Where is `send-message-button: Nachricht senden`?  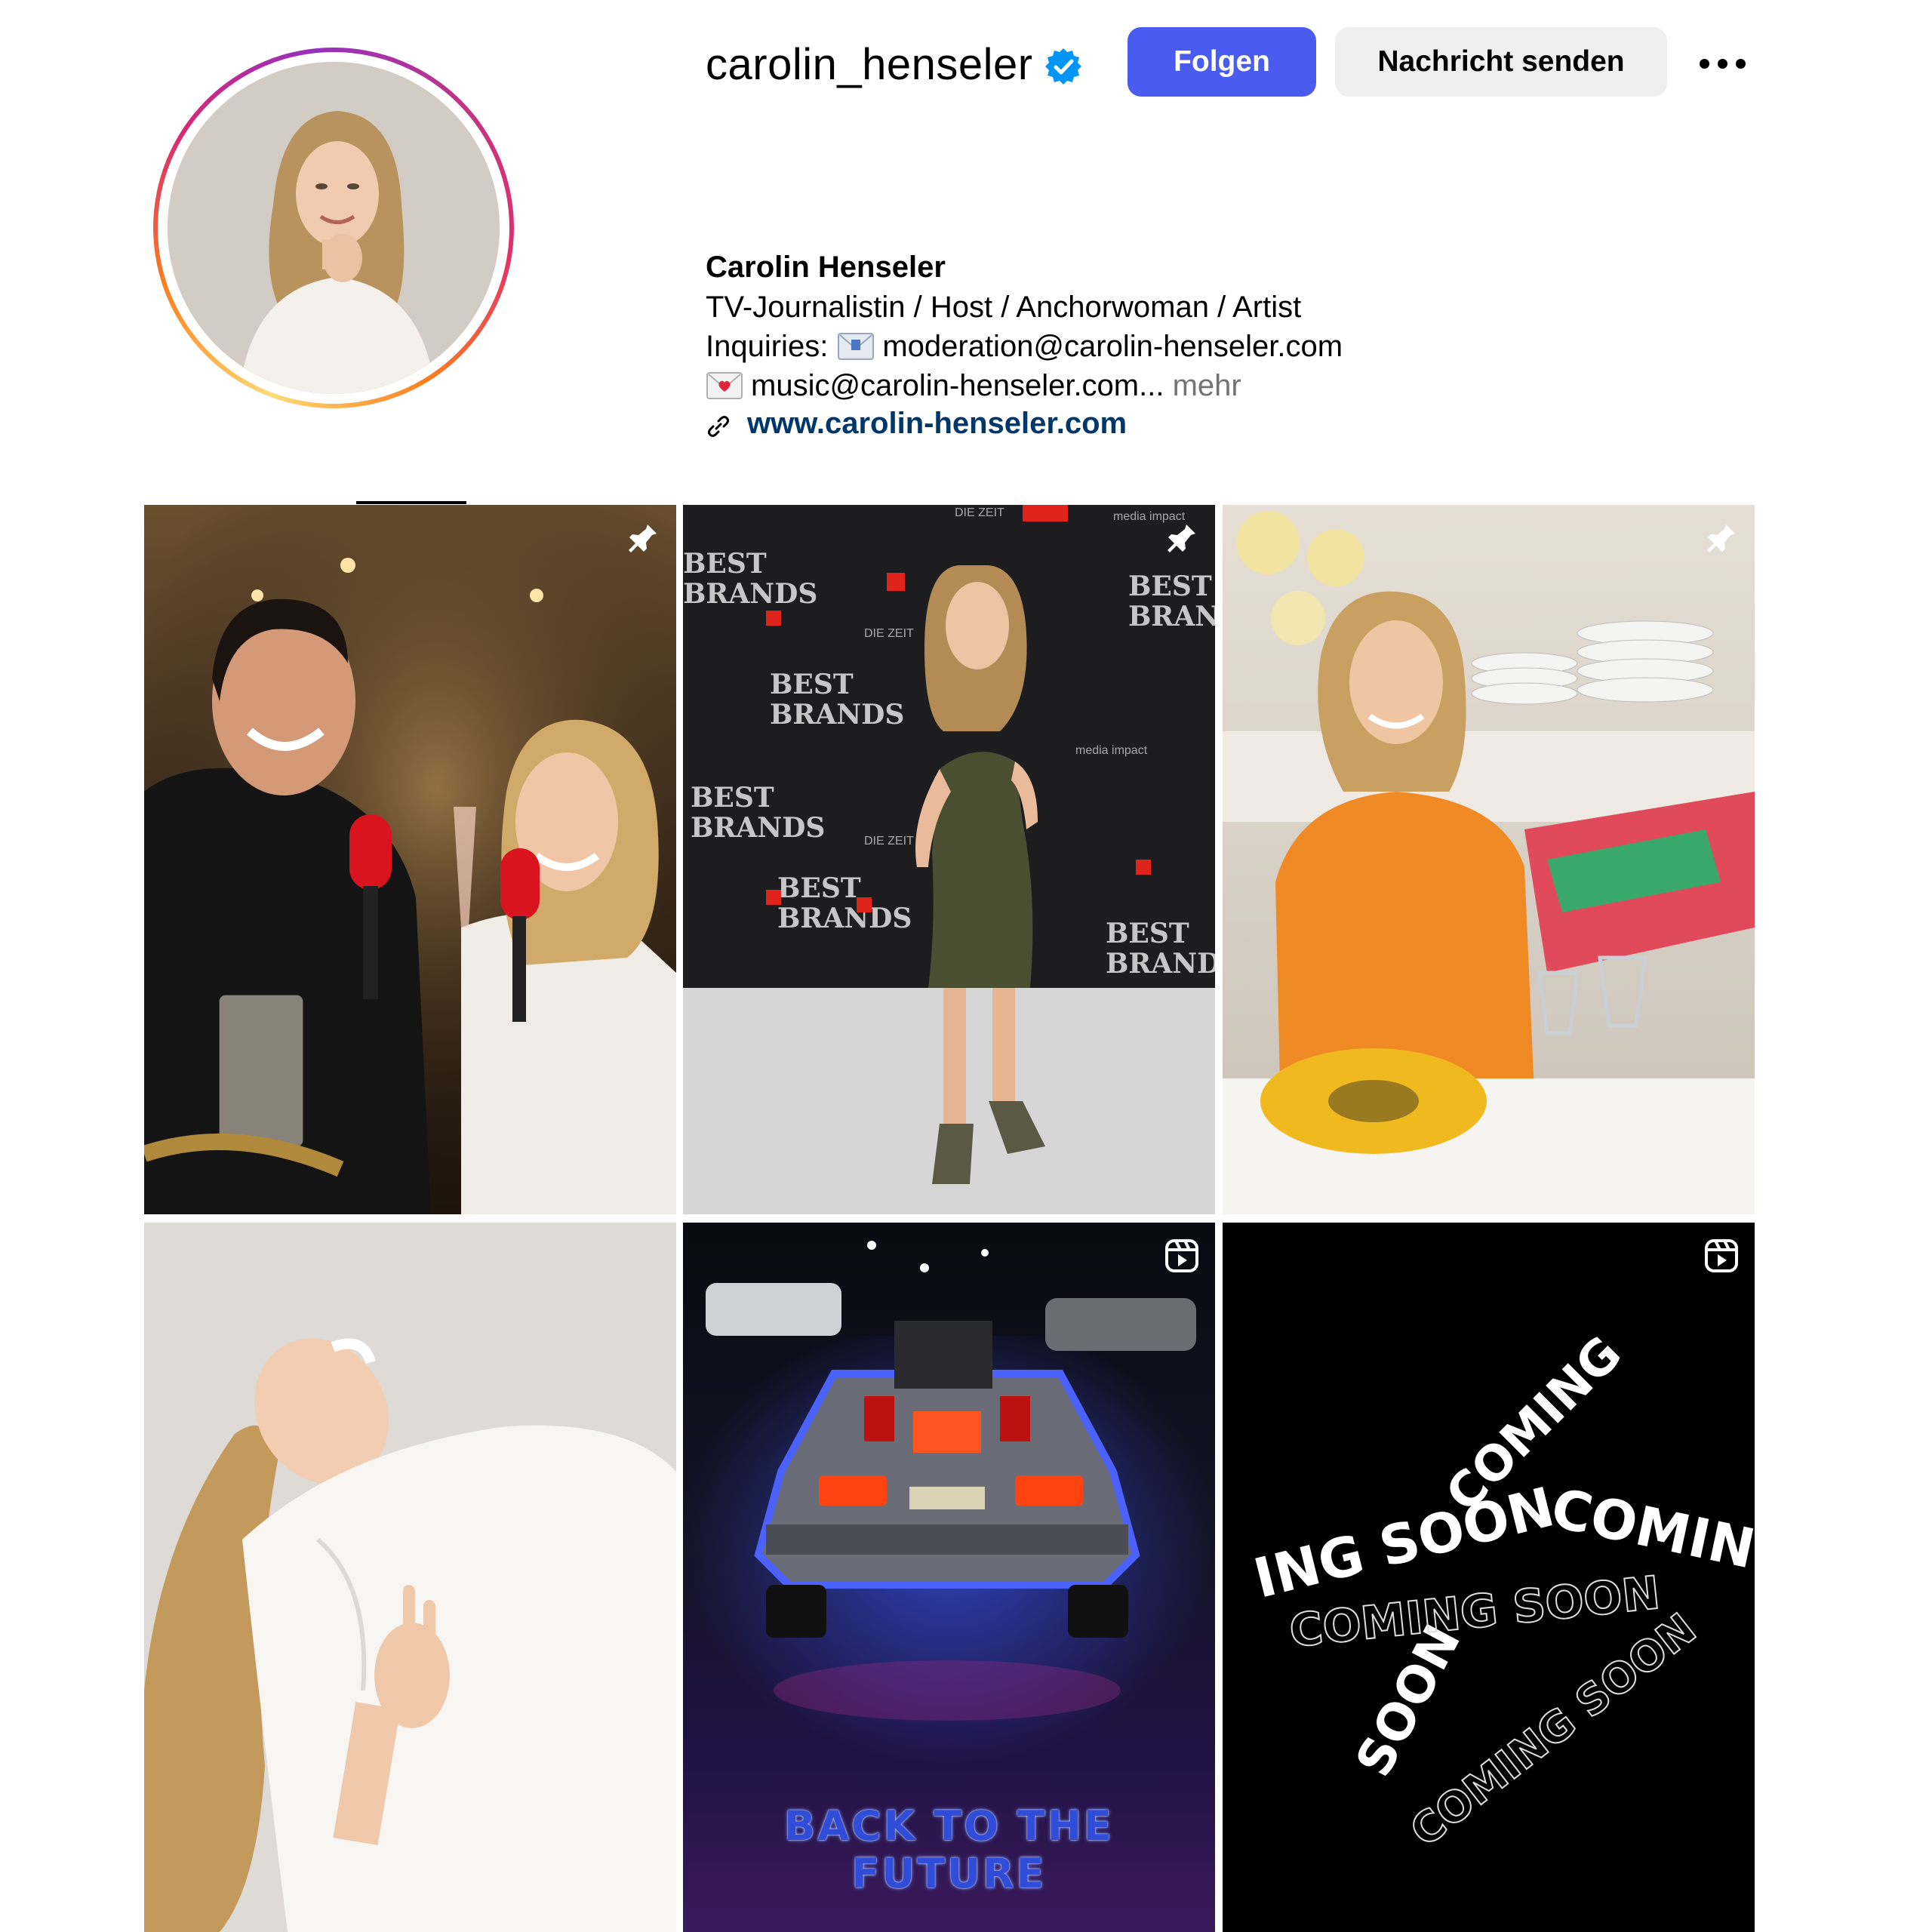
send-message-button: Nachricht senden is located at coordinates (1501, 62).